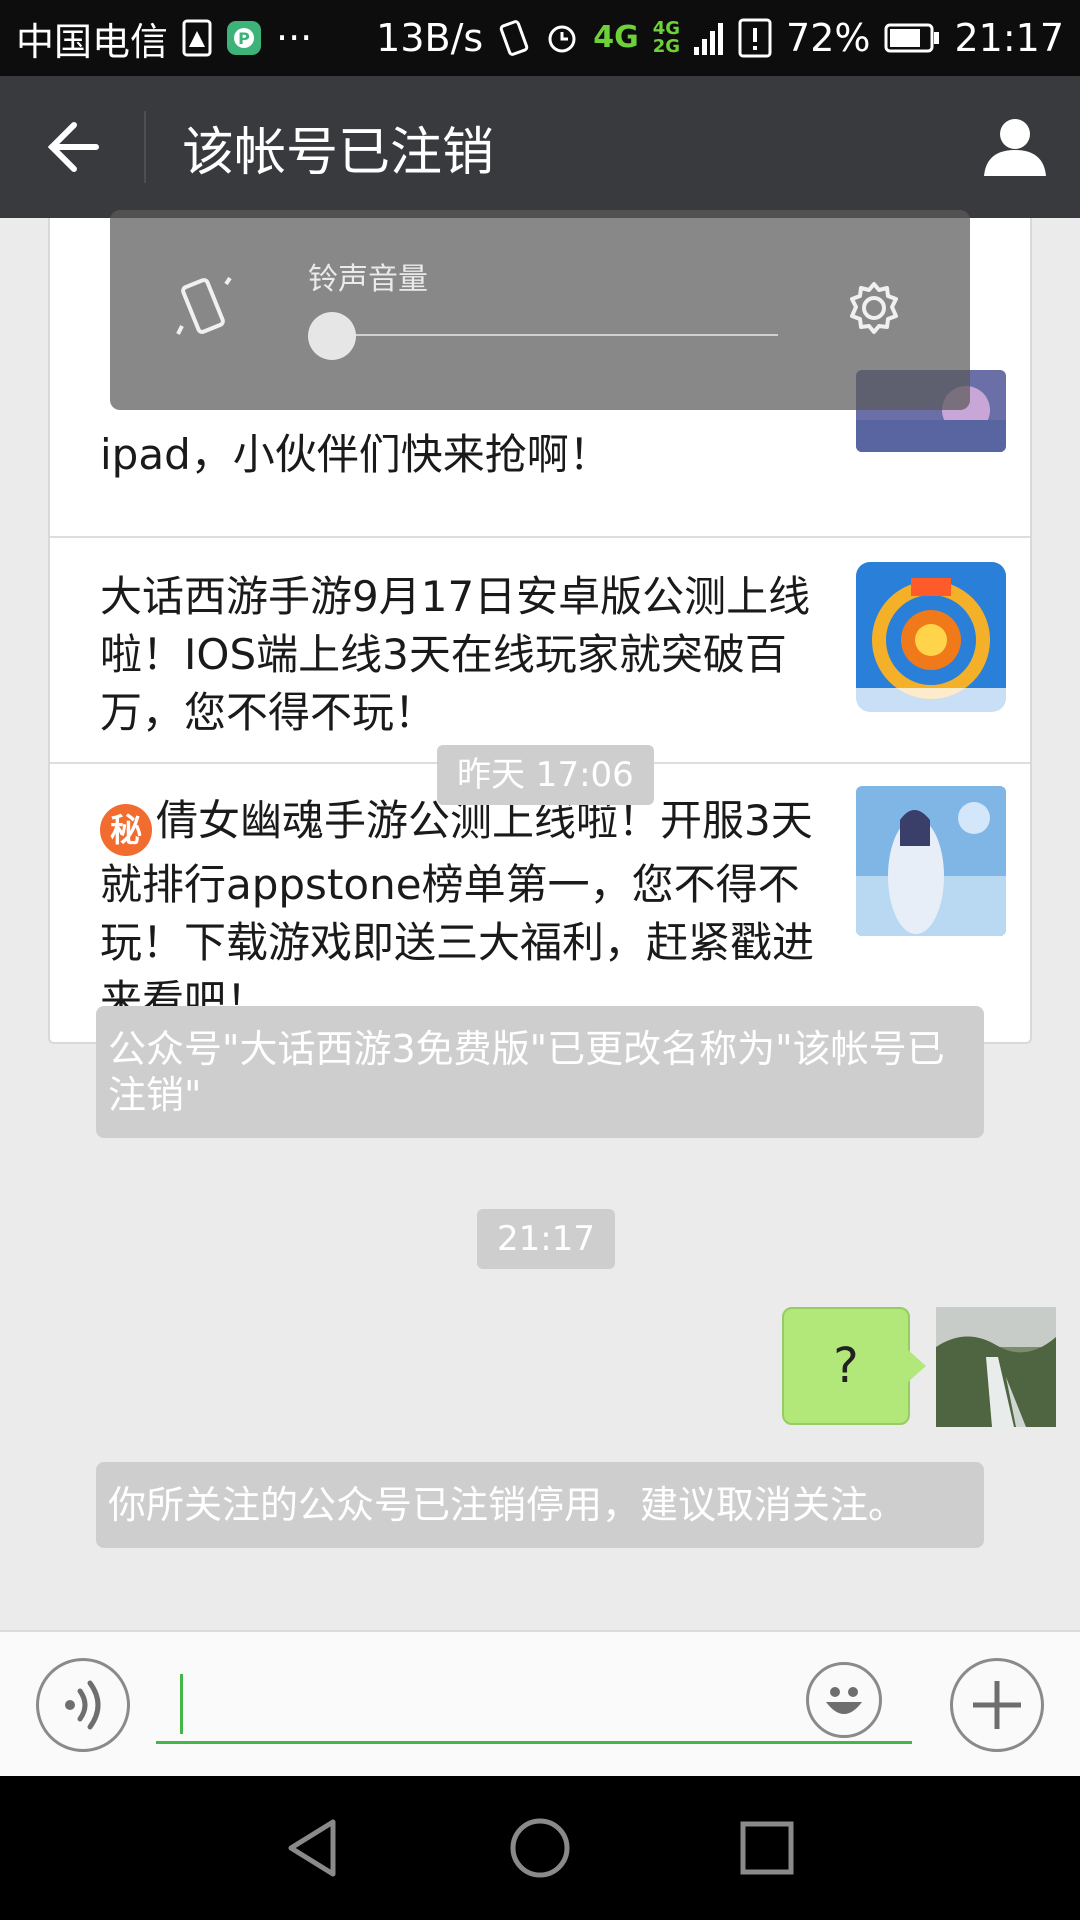 This screenshot has width=1080, height=1920. I want to click on dahua-xiyou-logo-thumb, so click(931, 637).